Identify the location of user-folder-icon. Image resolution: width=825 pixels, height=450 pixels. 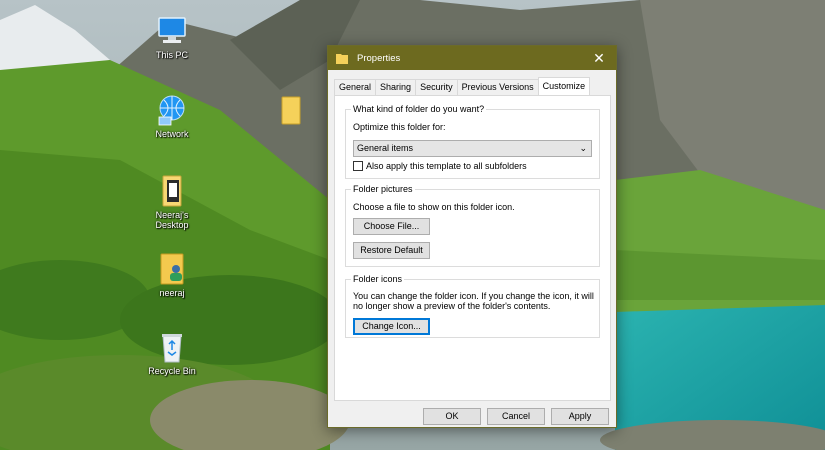
(172, 269).